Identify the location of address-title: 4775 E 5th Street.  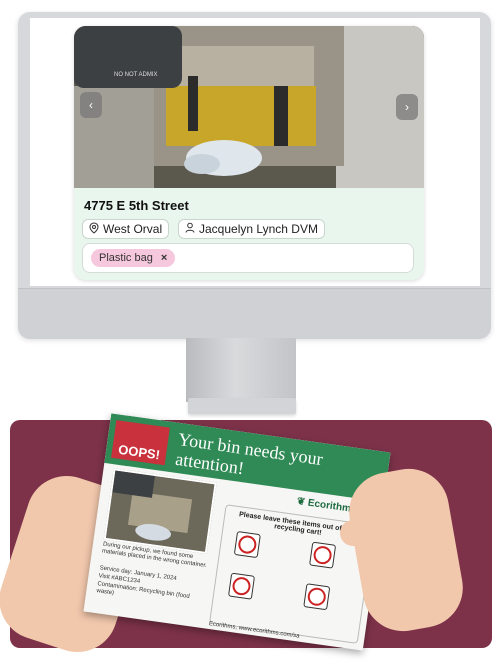
(136, 205).